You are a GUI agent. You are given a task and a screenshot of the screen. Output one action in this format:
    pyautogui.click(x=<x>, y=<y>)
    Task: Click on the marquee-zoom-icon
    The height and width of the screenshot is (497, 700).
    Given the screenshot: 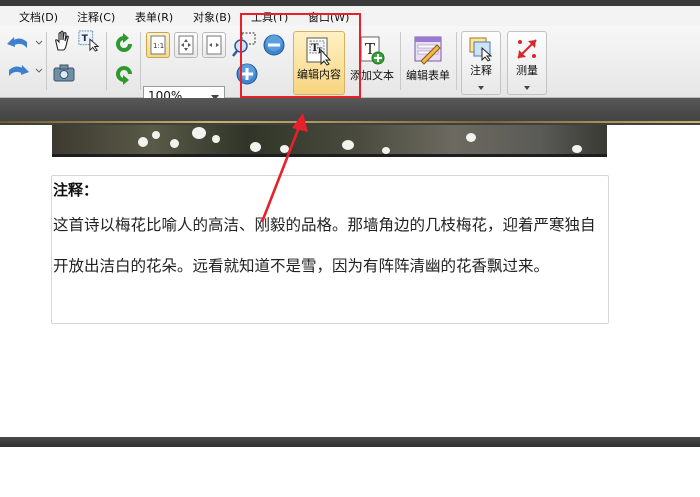 What is the action you would take?
    pyautogui.click(x=244, y=44)
    